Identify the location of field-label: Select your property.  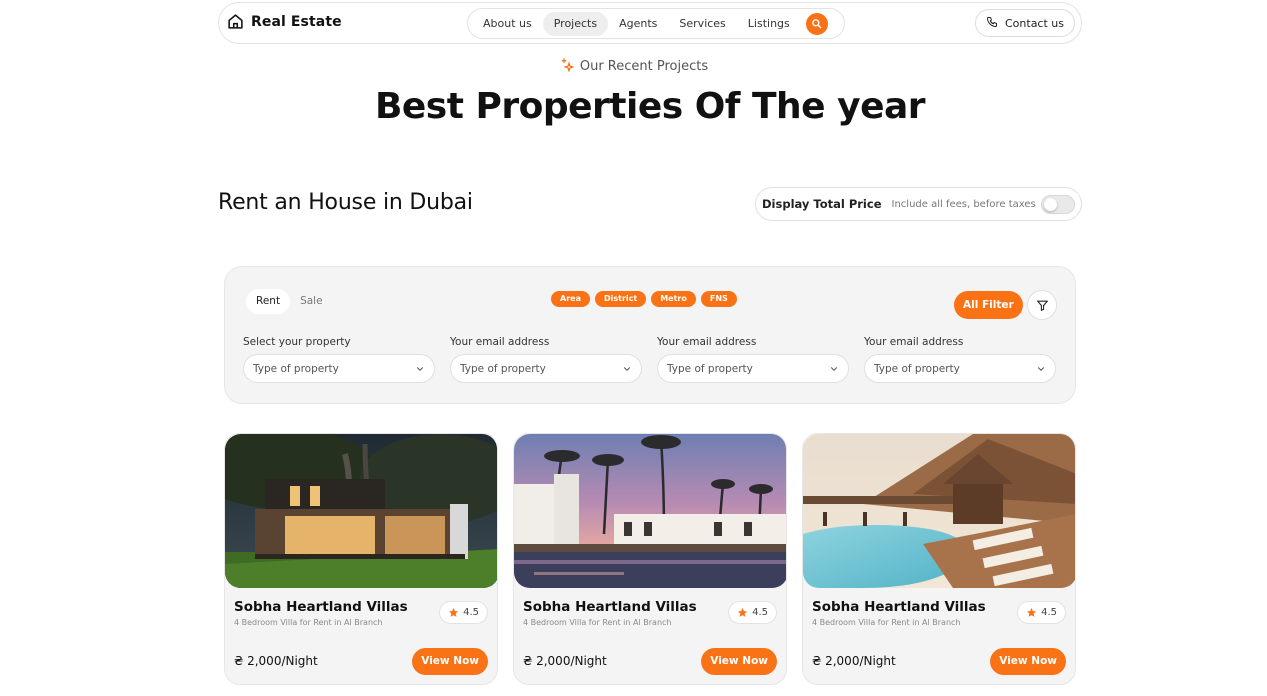
(297, 342).